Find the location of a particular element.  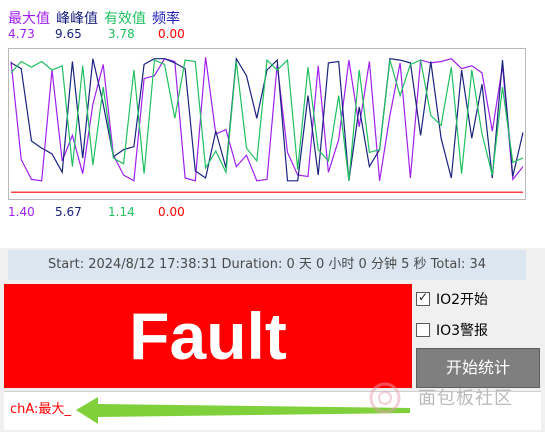

arrow-icon is located at coordinates (243, 410).